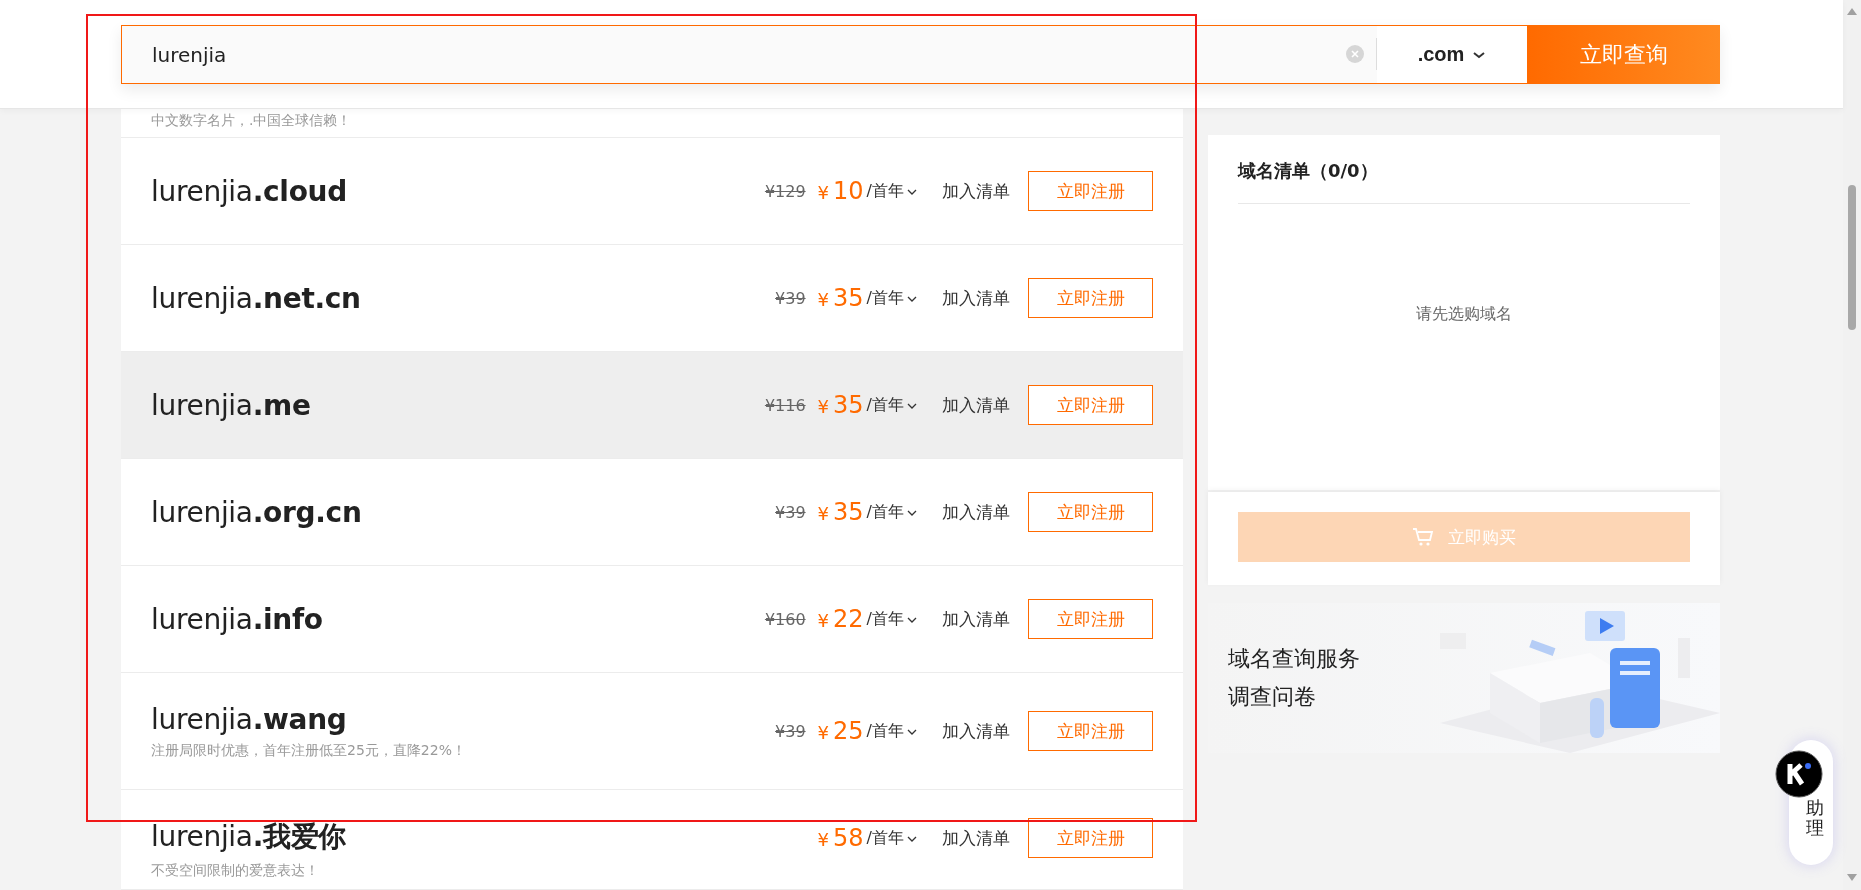 This screenshot has width=1861, height=890. What do you see at coordinates (251, 120) in the screenshot?
I see `domain-description: 中文数字名片，.中国全球信赖！` at bounding box center [251, 120].